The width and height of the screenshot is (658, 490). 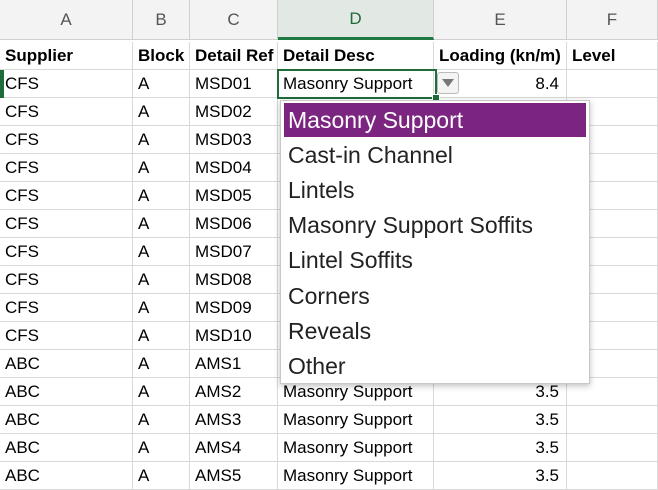 I want to click on cell-detail-ref: AMS1, so click(x=234, y=364).